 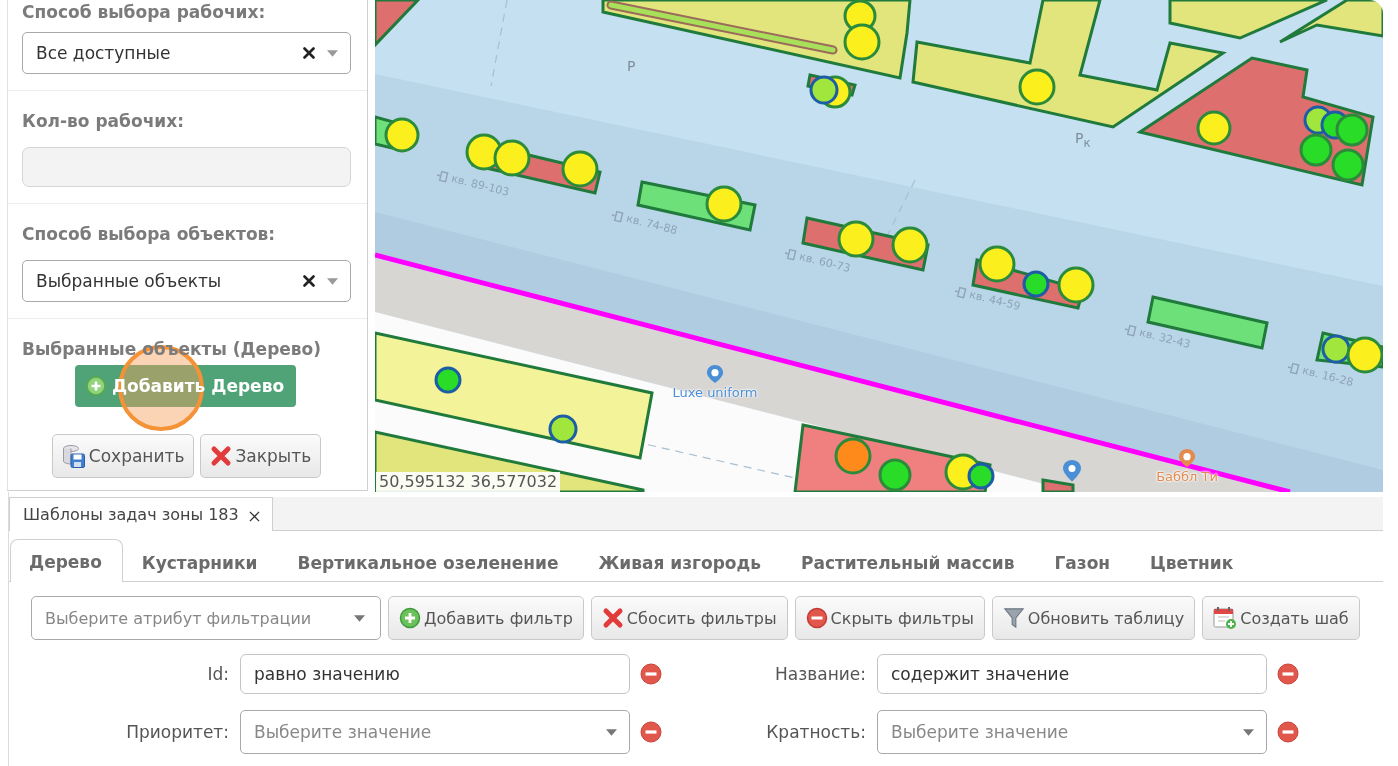 What do you see at coordinates (149, 234) in the screenshot?
I see `field-label: Способ выбора объектов:` at bounding box center [149, 234].